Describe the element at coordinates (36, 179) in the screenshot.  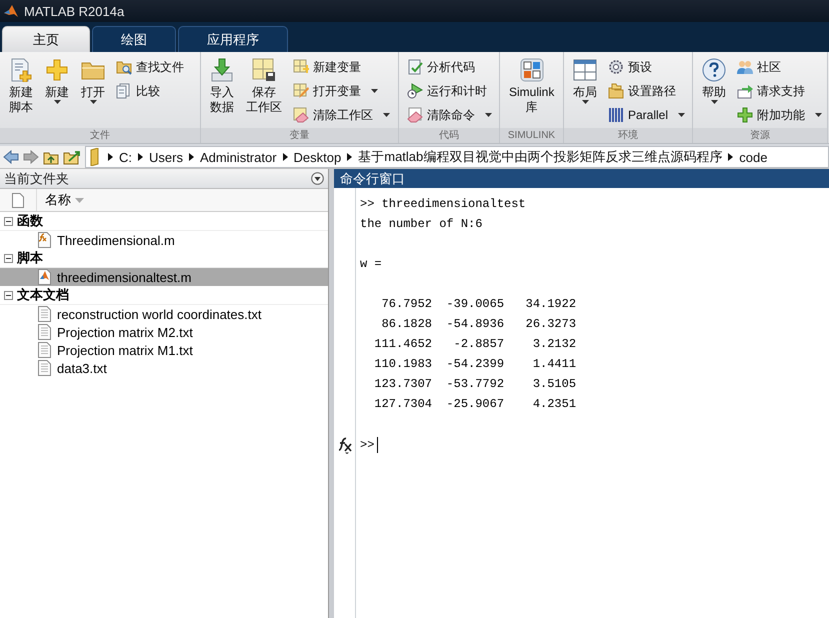
I see `panel-title: 当前文件夹` at that location.